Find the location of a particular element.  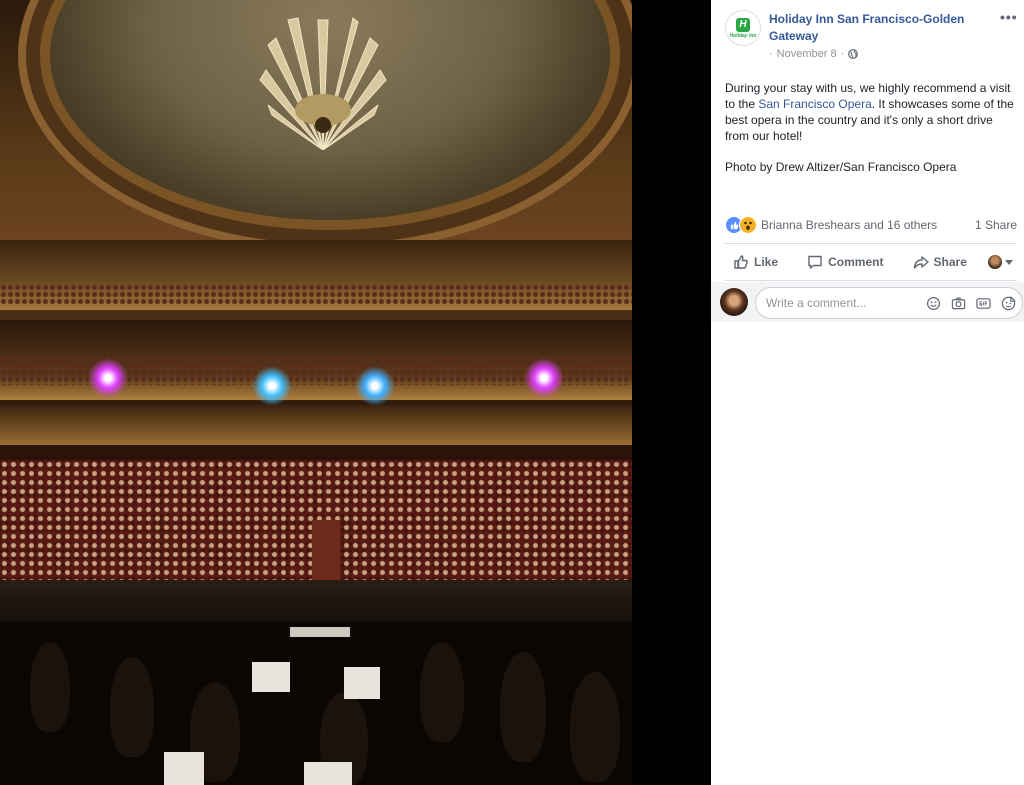

profile-avatar-icon is located at coordinates (995, 262).